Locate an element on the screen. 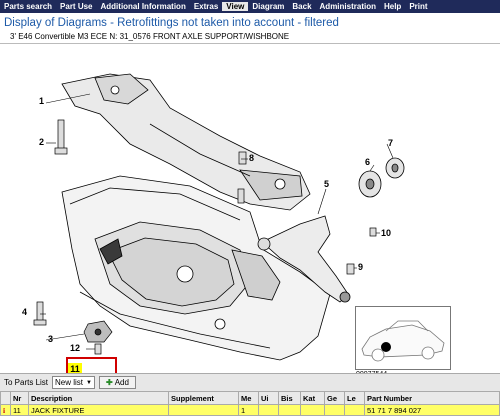 The height and width of the screenshot is (420, 500). car-locator-inset is located at coordinates (403, 338).